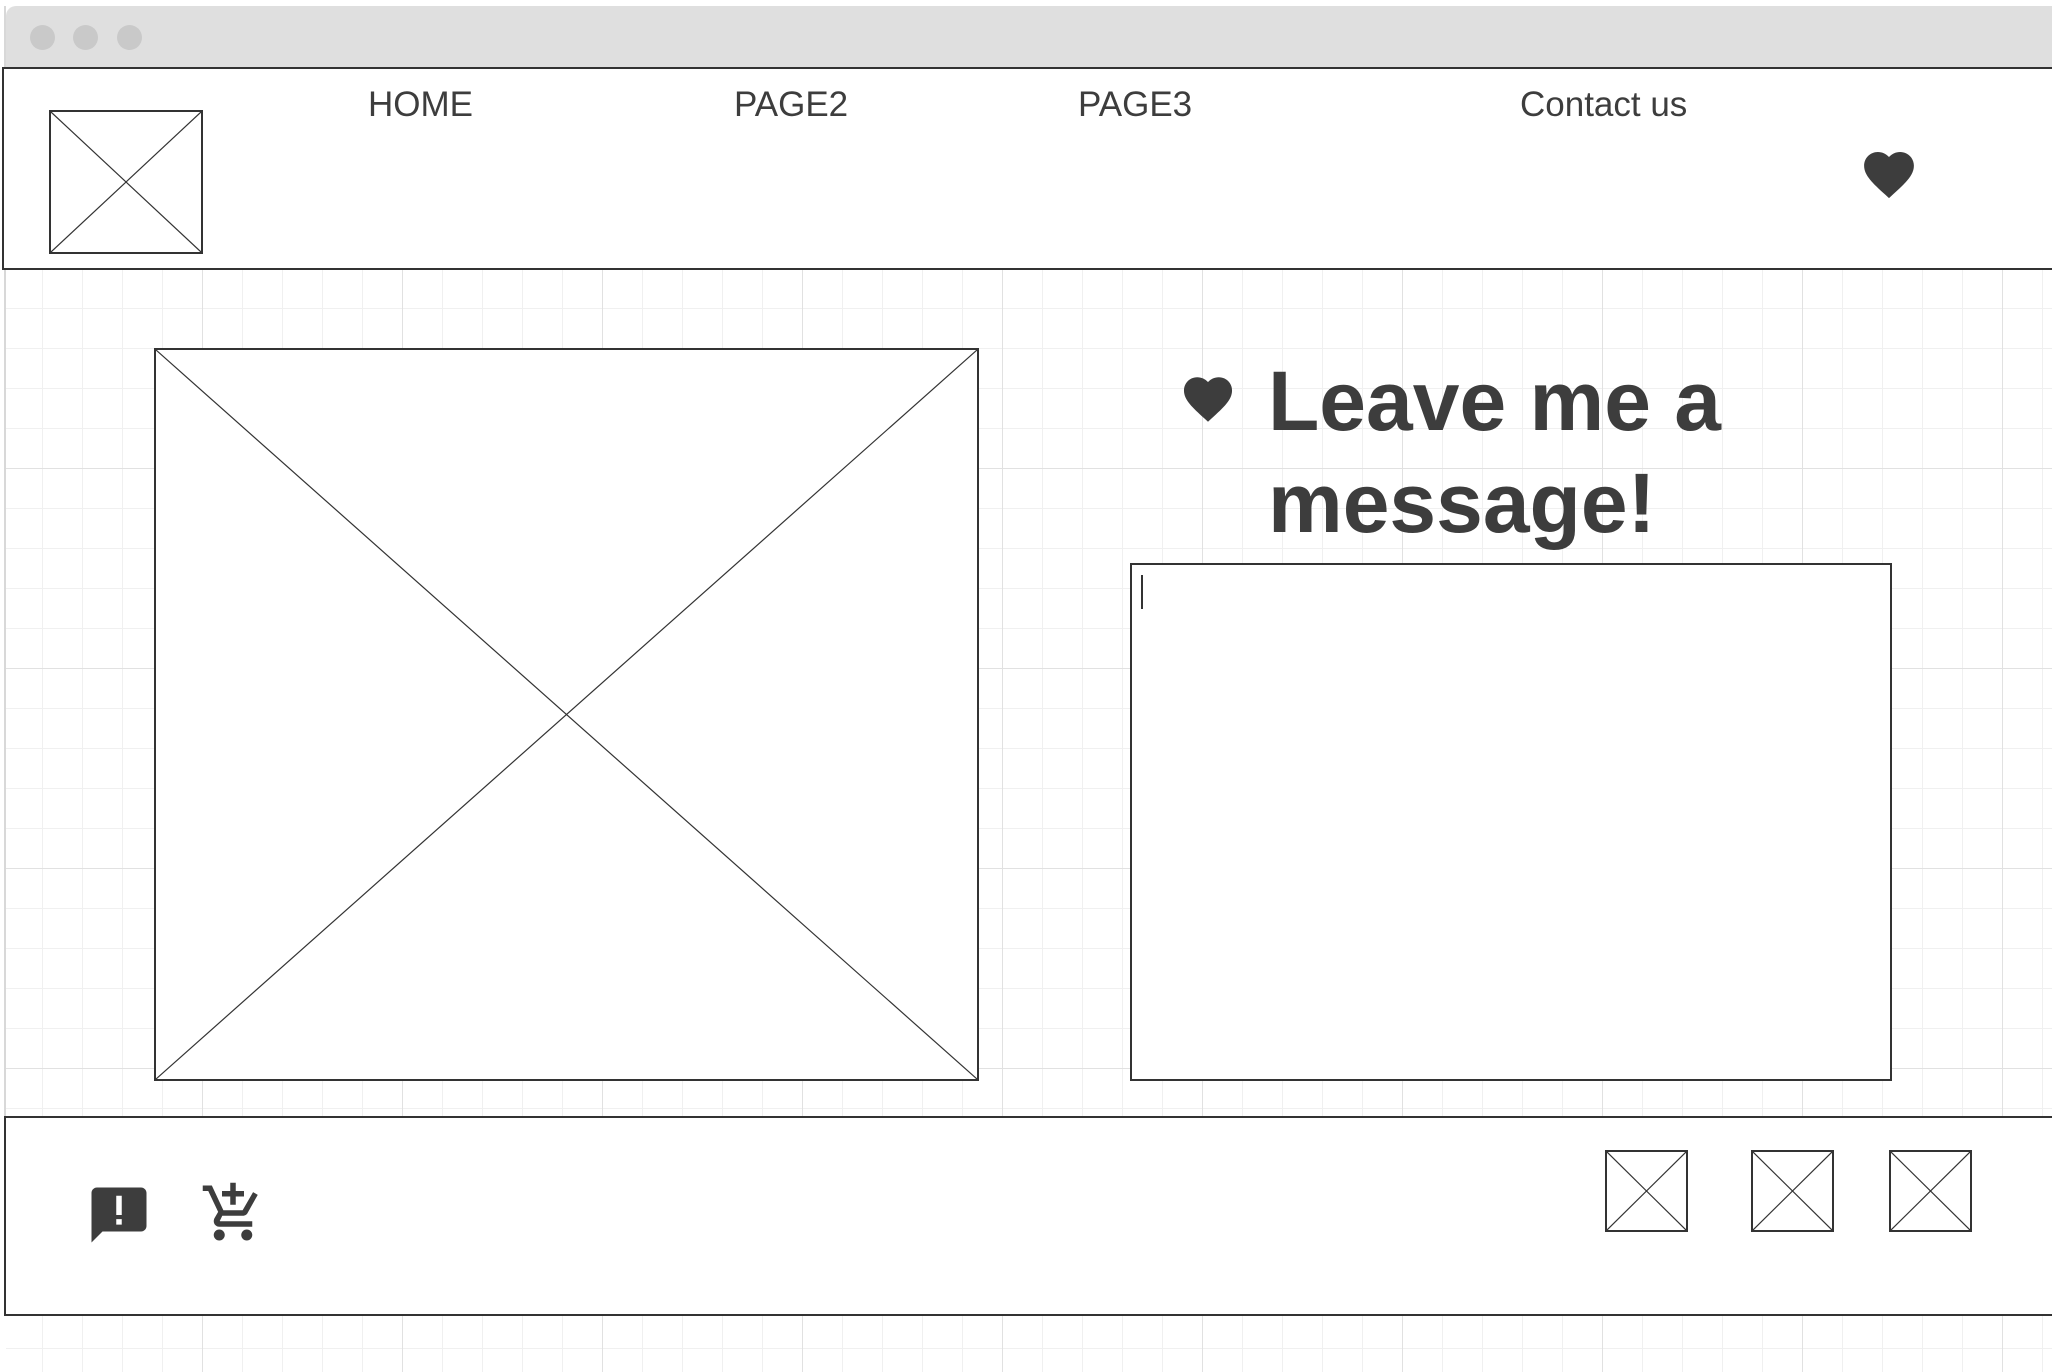 The width and height of the screenshot is (2052, 1372). What do you see at coordinates (85, 37) in the screenshot?
I see `window-minimize-dot` at bounding box center [85, 37].